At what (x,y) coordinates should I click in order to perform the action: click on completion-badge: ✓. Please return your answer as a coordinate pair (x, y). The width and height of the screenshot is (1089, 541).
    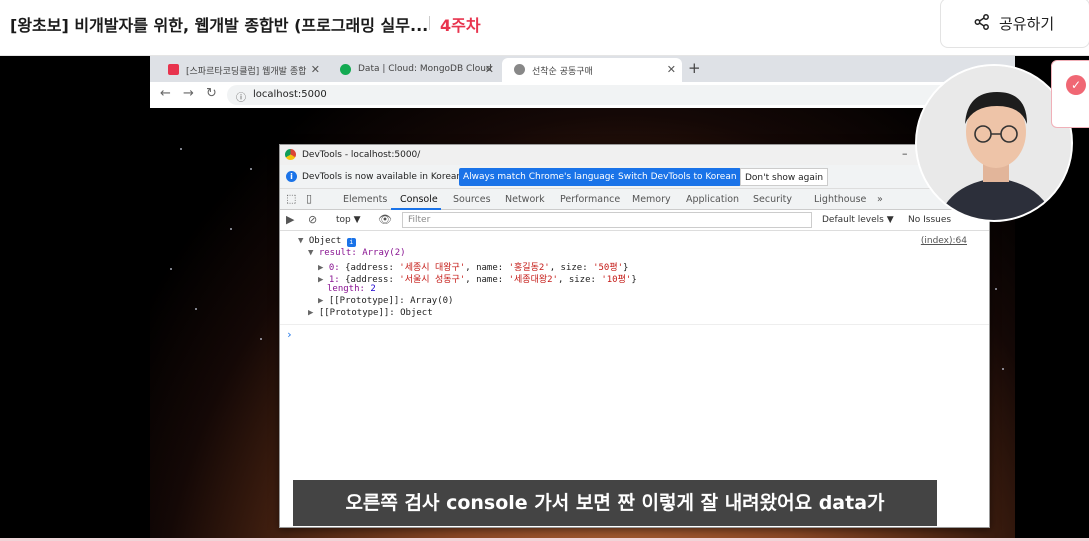
    Looking at the image, I should click on (1070, 94).